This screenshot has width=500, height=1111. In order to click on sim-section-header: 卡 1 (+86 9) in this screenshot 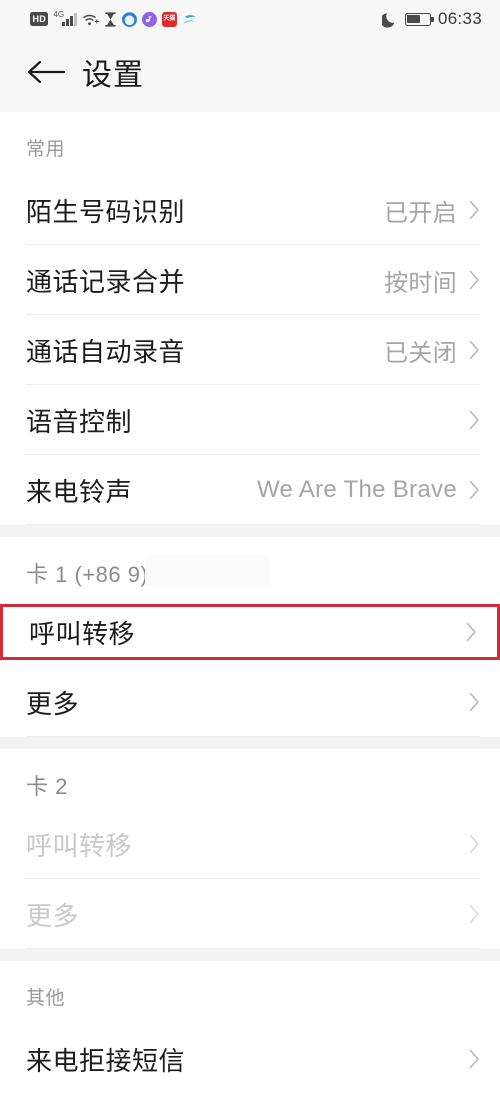, I will do `click(250, 567)`.